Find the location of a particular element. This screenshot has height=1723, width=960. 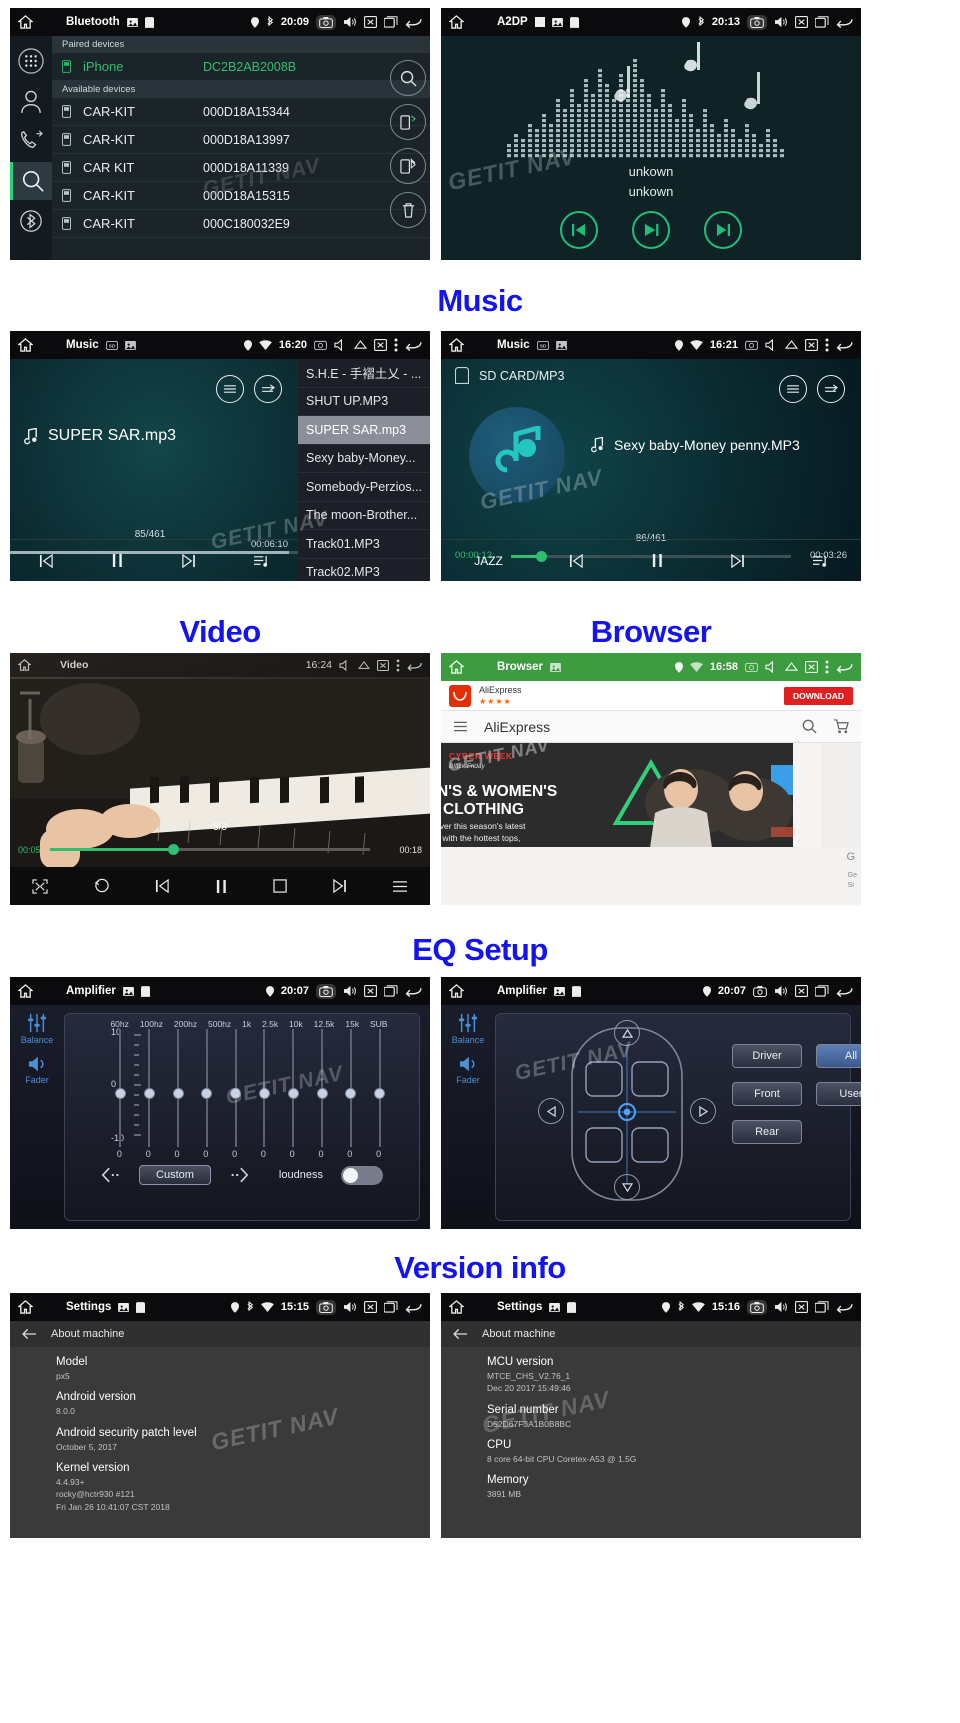

move-left-button is located at coordinates (551, 1111).